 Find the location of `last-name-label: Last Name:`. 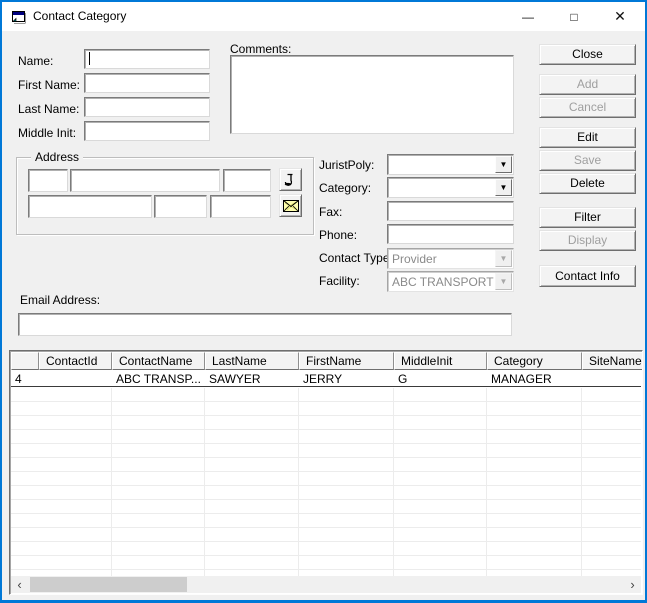

last-name-label: Last Name: is located at coordinates (49, 109).